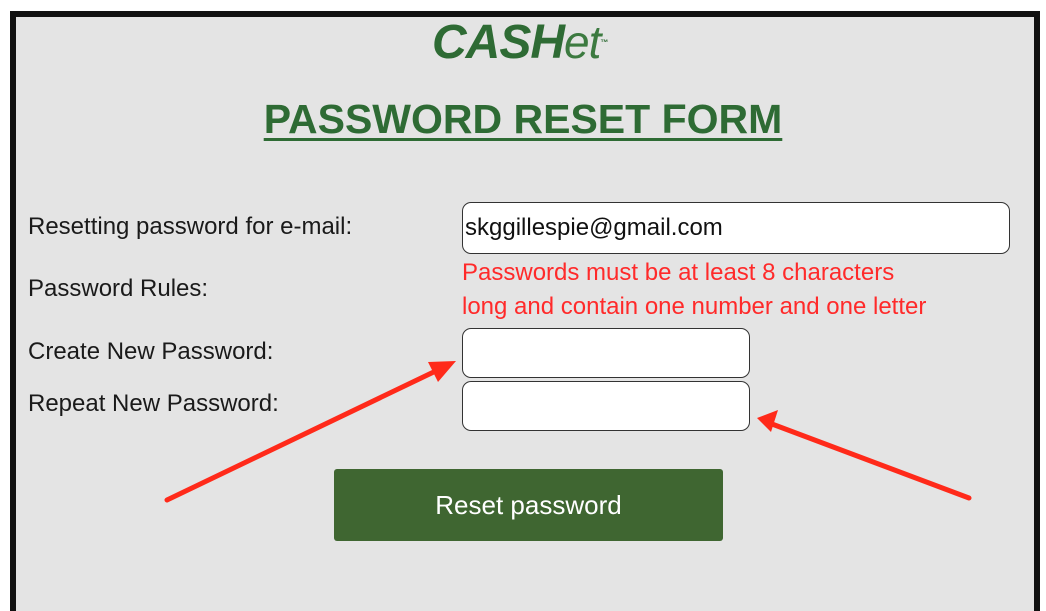 This screenshot has width=1046, height=611. What do you see at coordinates (528, 505) in the screenshot?
I see `reset-password-button: Reset password` at bounding box center [528, 505].